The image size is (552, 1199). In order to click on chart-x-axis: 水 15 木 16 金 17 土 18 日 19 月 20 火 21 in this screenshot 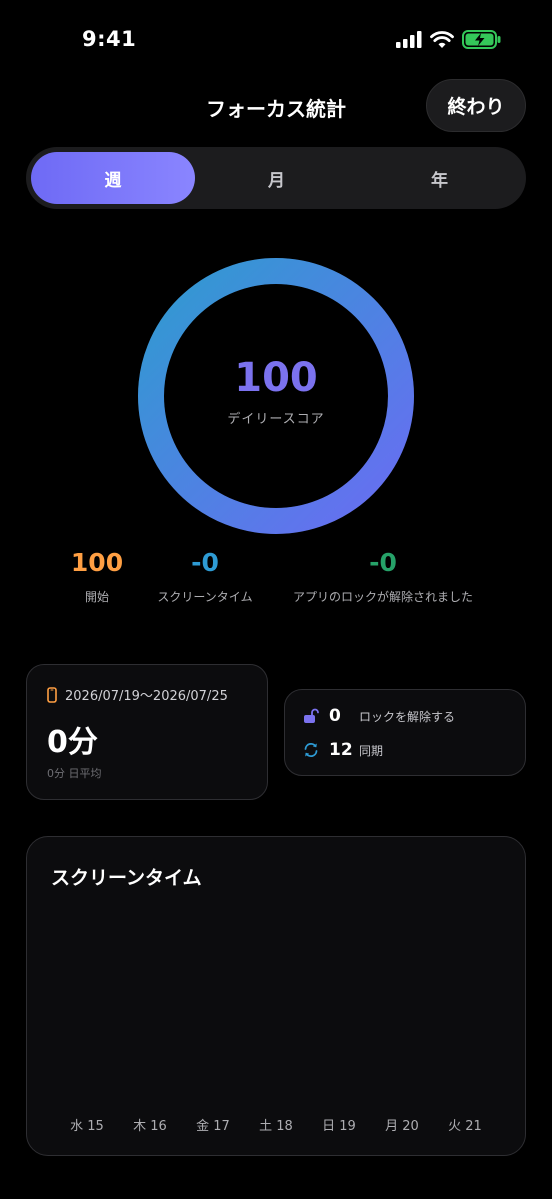, I will do `click(276, 1124)`.